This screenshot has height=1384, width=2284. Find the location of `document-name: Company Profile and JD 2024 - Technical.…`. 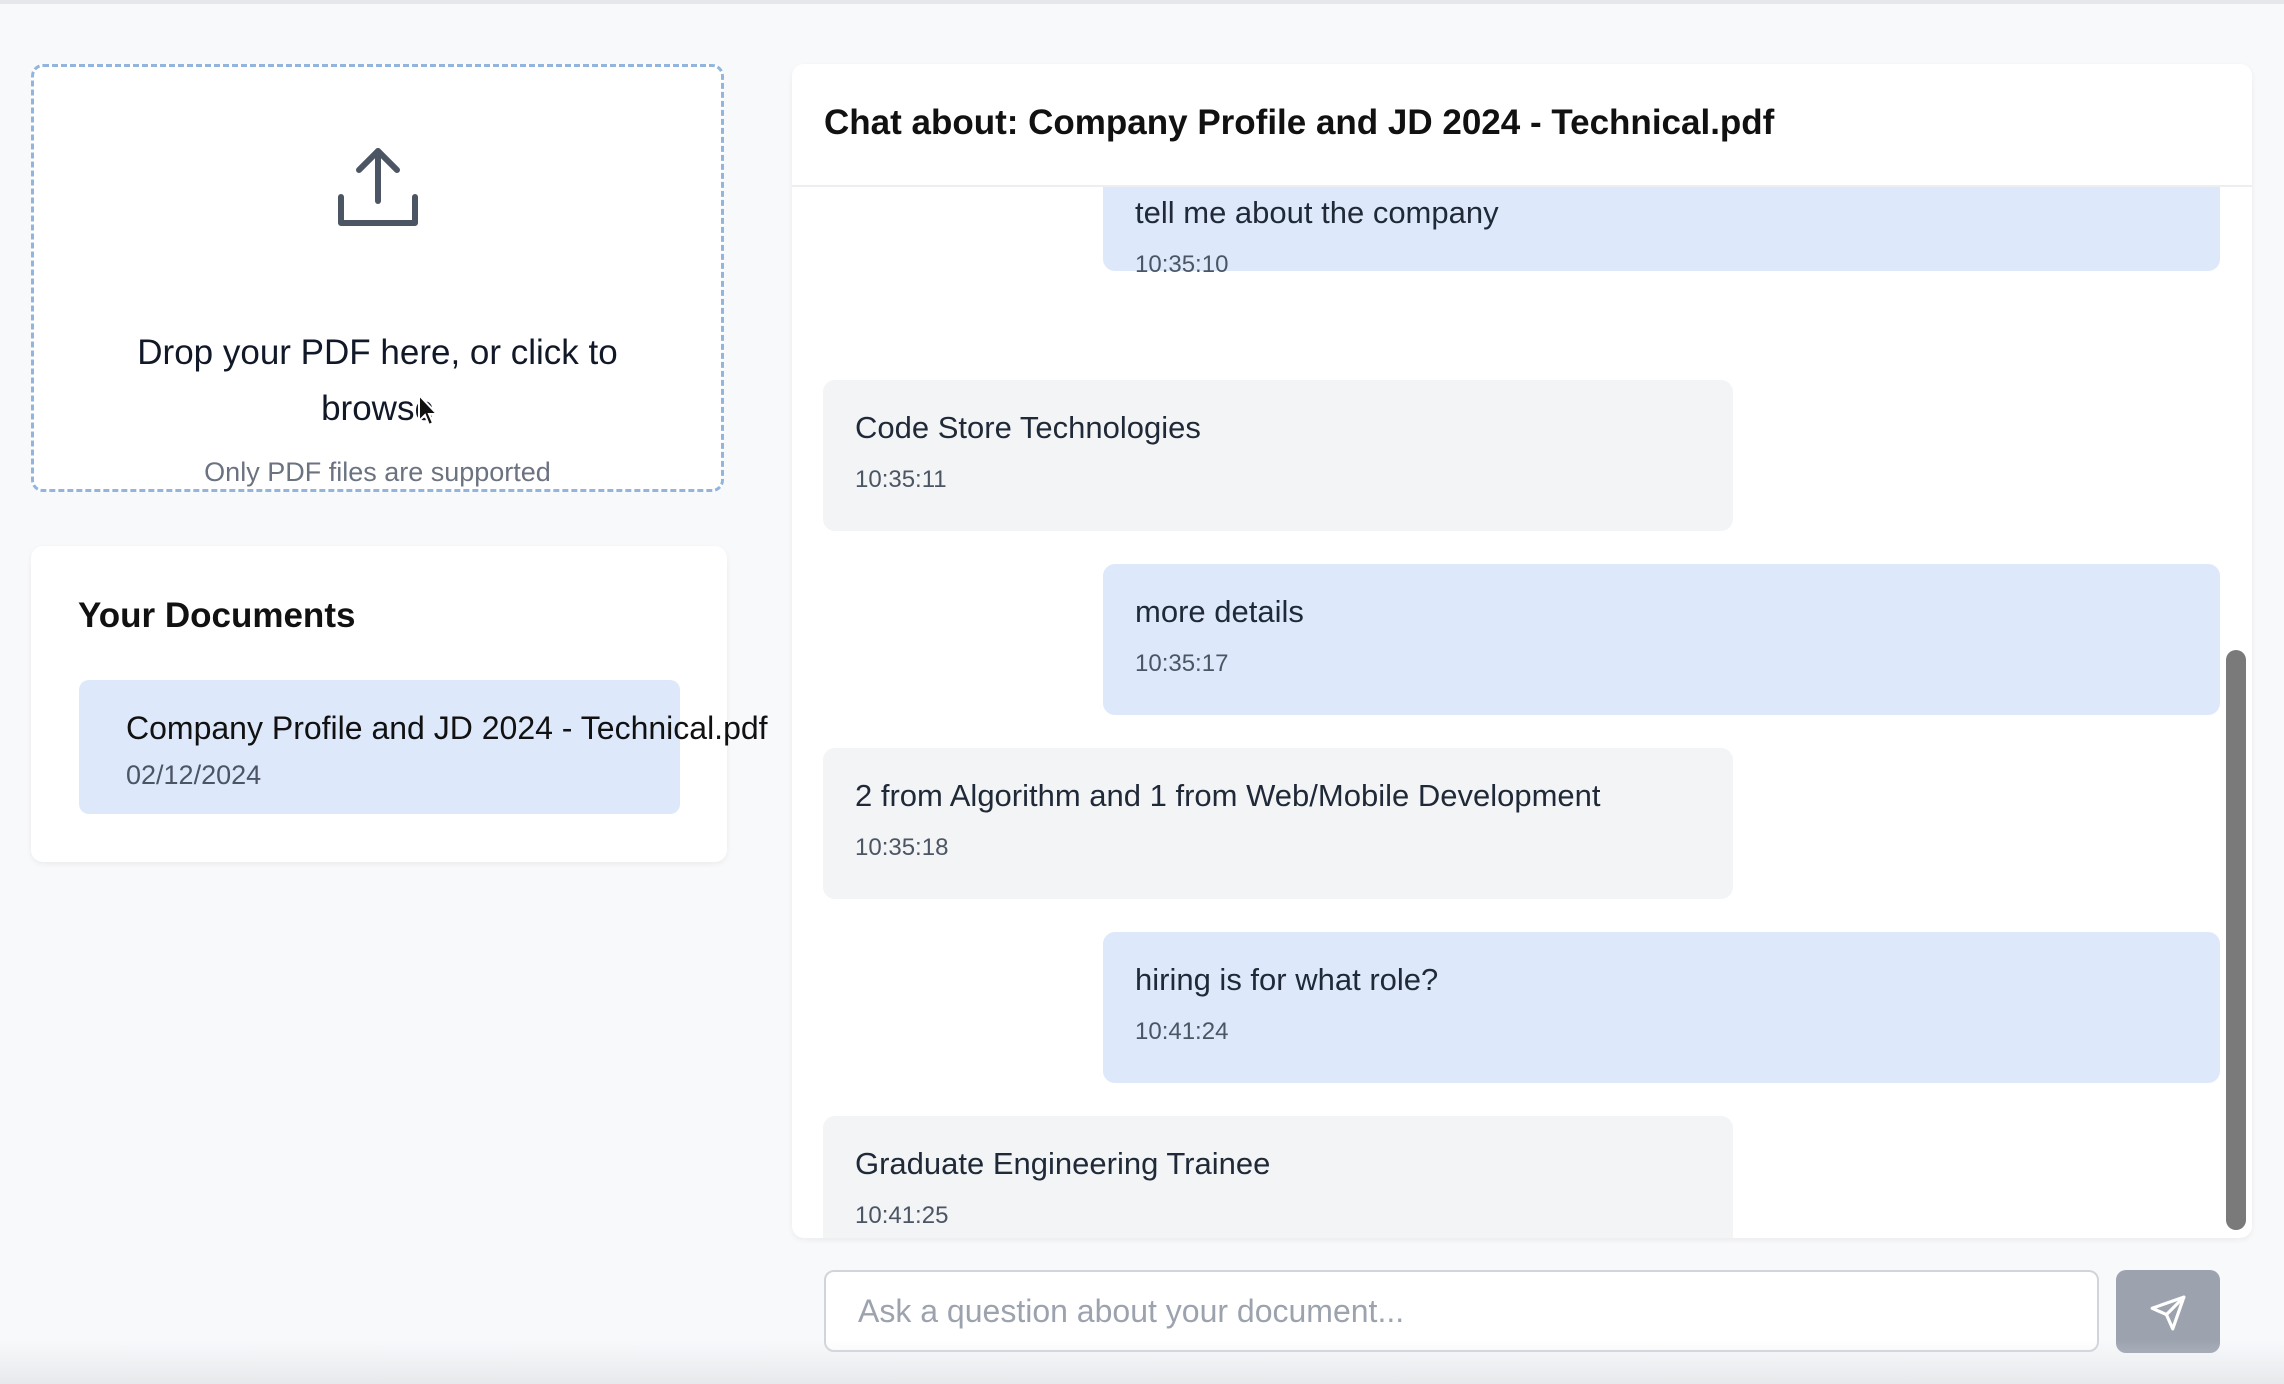

document-name: Company Profile and JD 2024 - Technical.… is located at coordinates (447, 728).